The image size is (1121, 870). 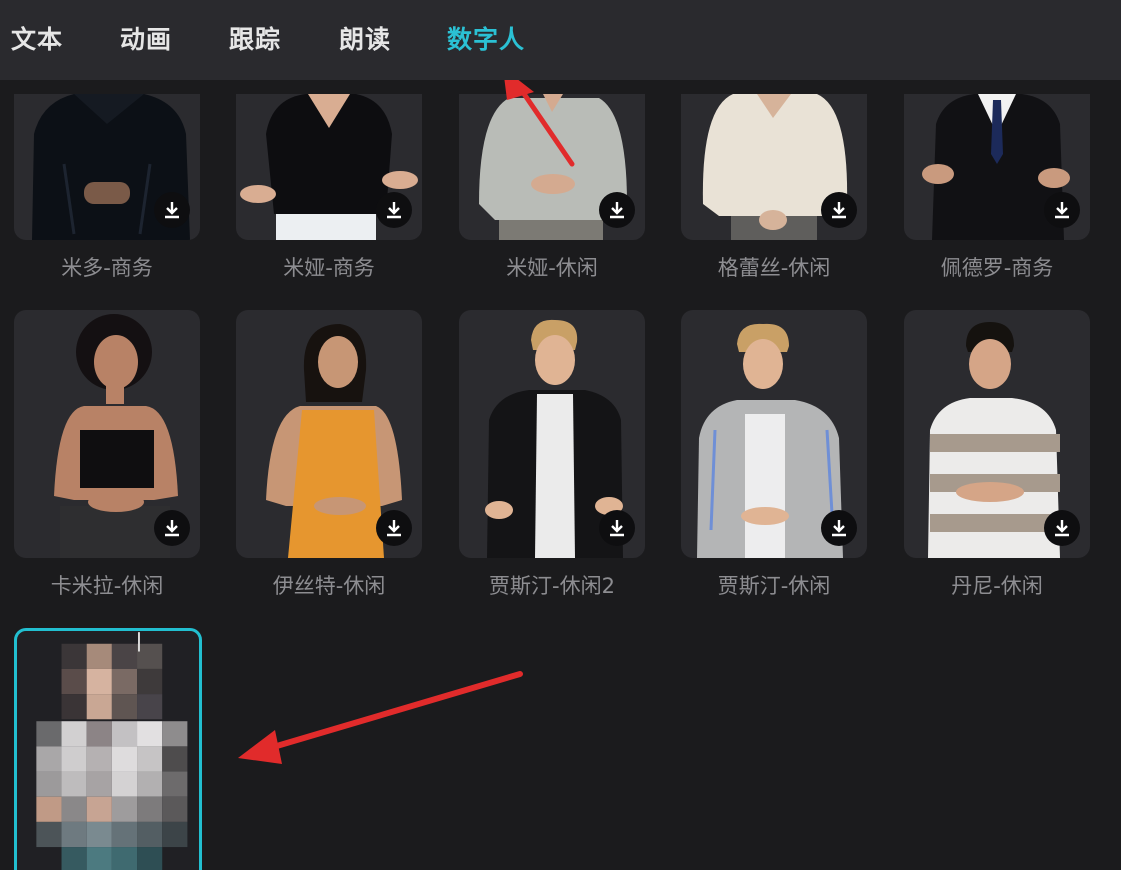 I want to click on avatar-card-grace-casual, so click(x=774, y=167).